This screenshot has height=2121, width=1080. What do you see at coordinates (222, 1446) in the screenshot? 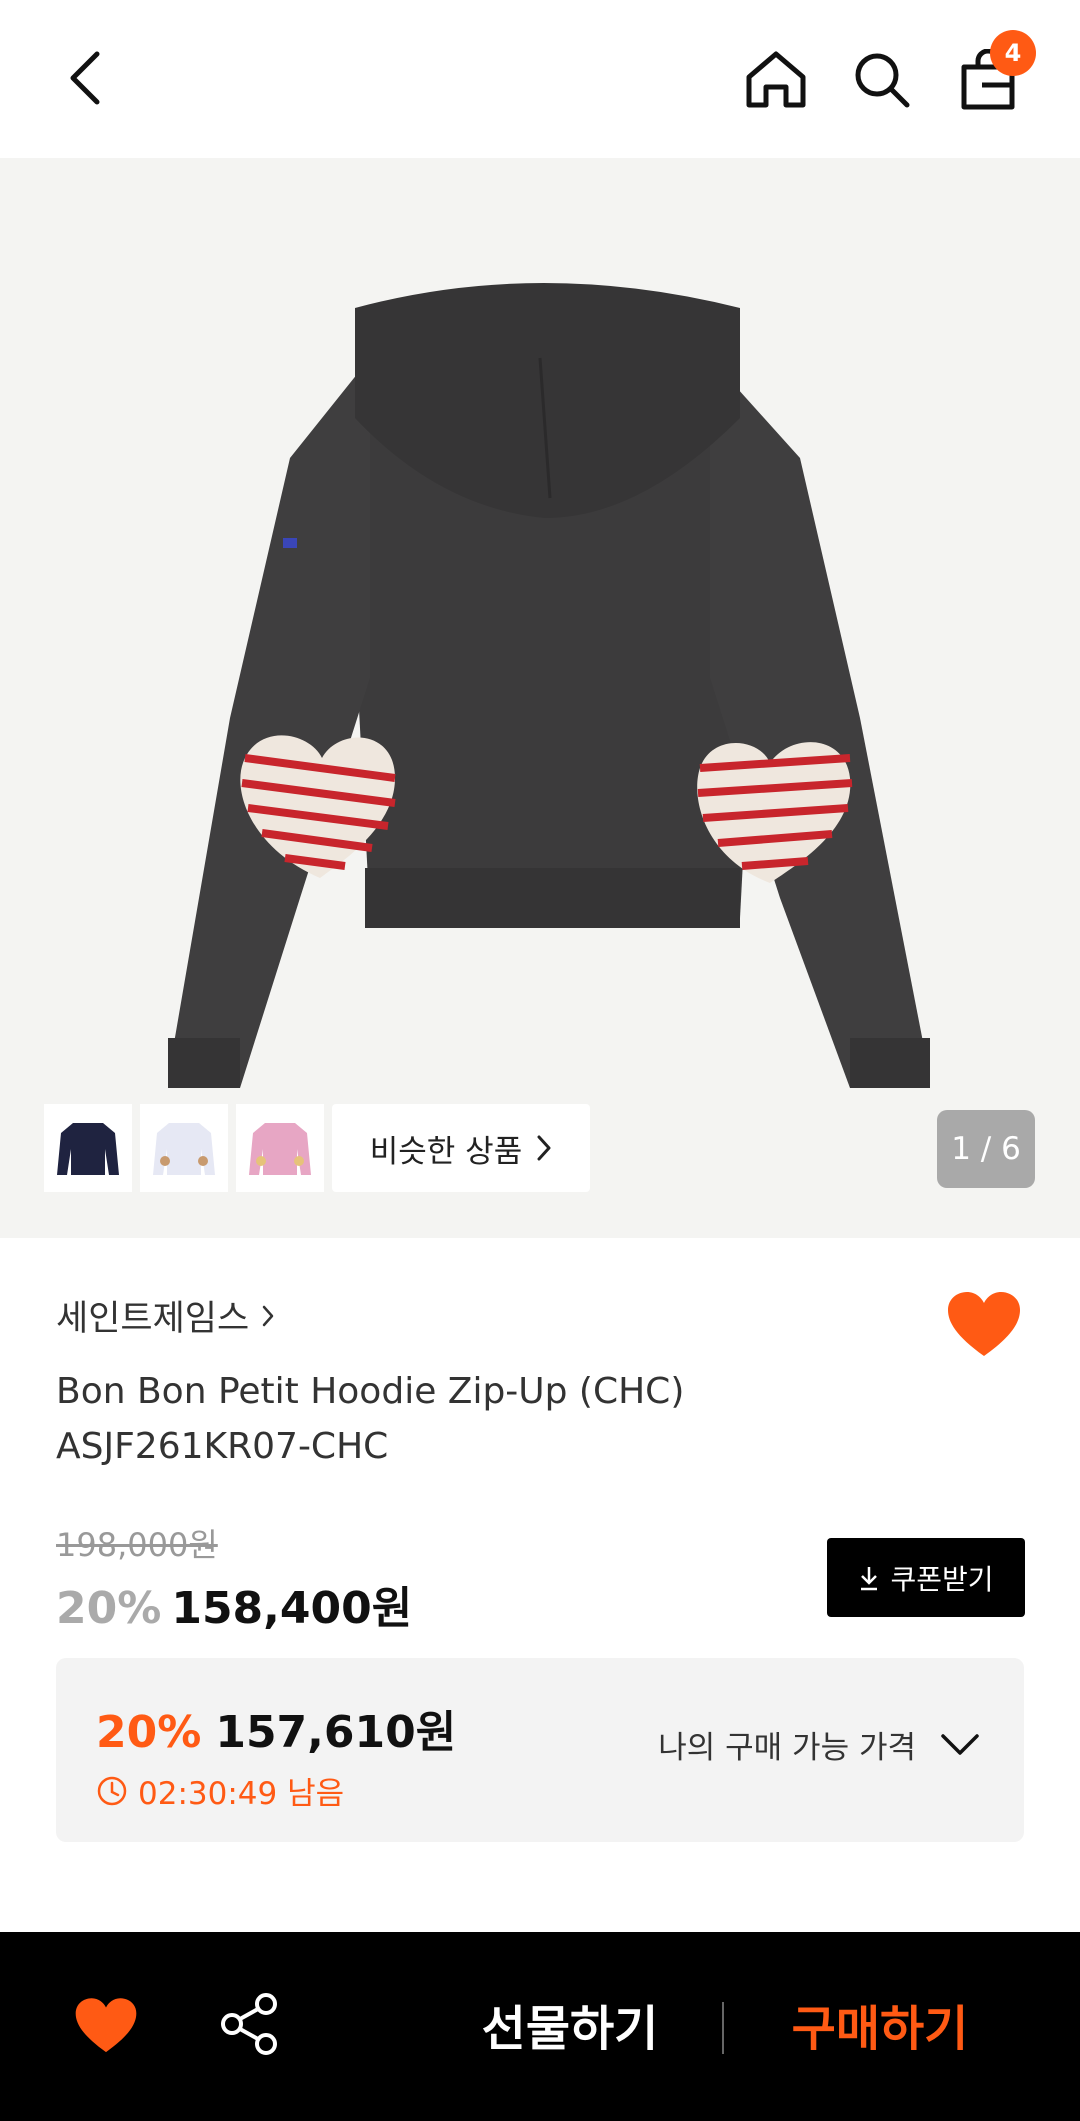
I see `product-code: ASJF261KR07-CHC` at bounding box center [222, 1446].